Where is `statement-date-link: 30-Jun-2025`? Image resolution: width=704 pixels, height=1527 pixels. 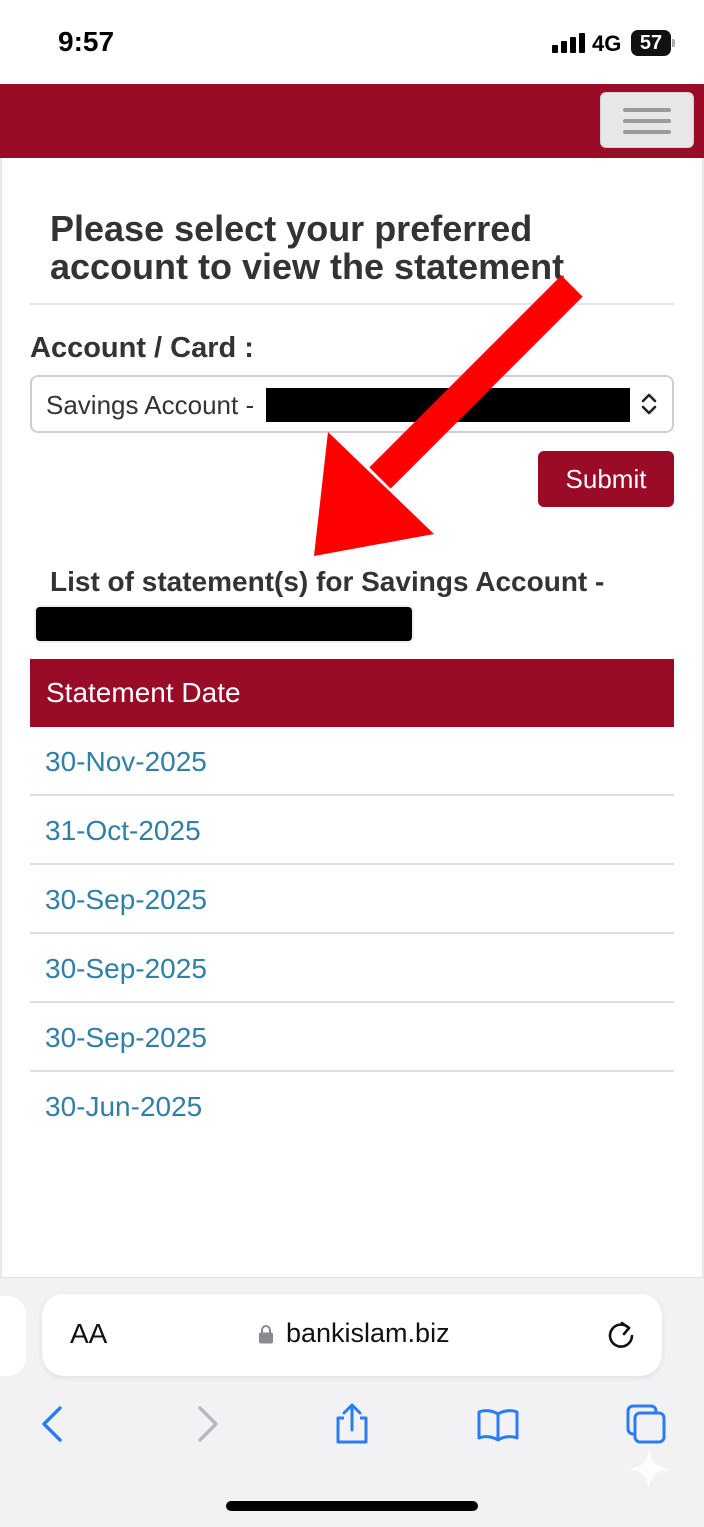 statement-date-link: 30-Jun-2025 is located at coordinates (352, 1106).